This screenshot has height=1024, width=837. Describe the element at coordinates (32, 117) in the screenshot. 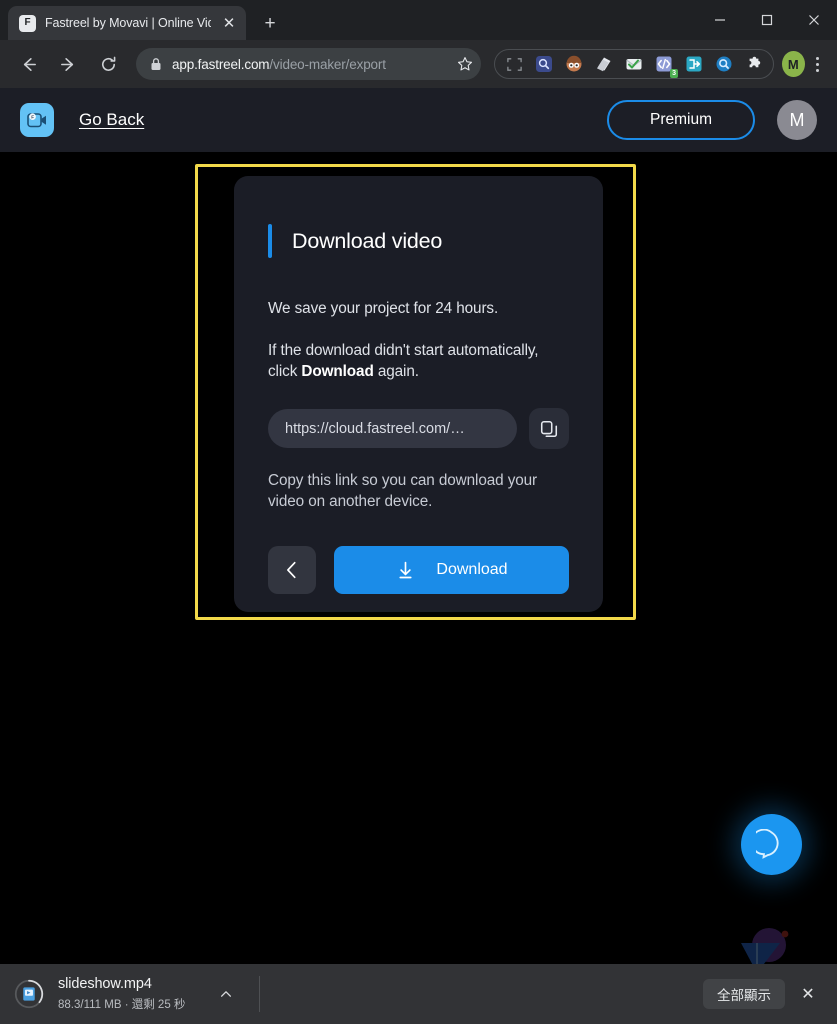

I see `svg-text: F` at that location.